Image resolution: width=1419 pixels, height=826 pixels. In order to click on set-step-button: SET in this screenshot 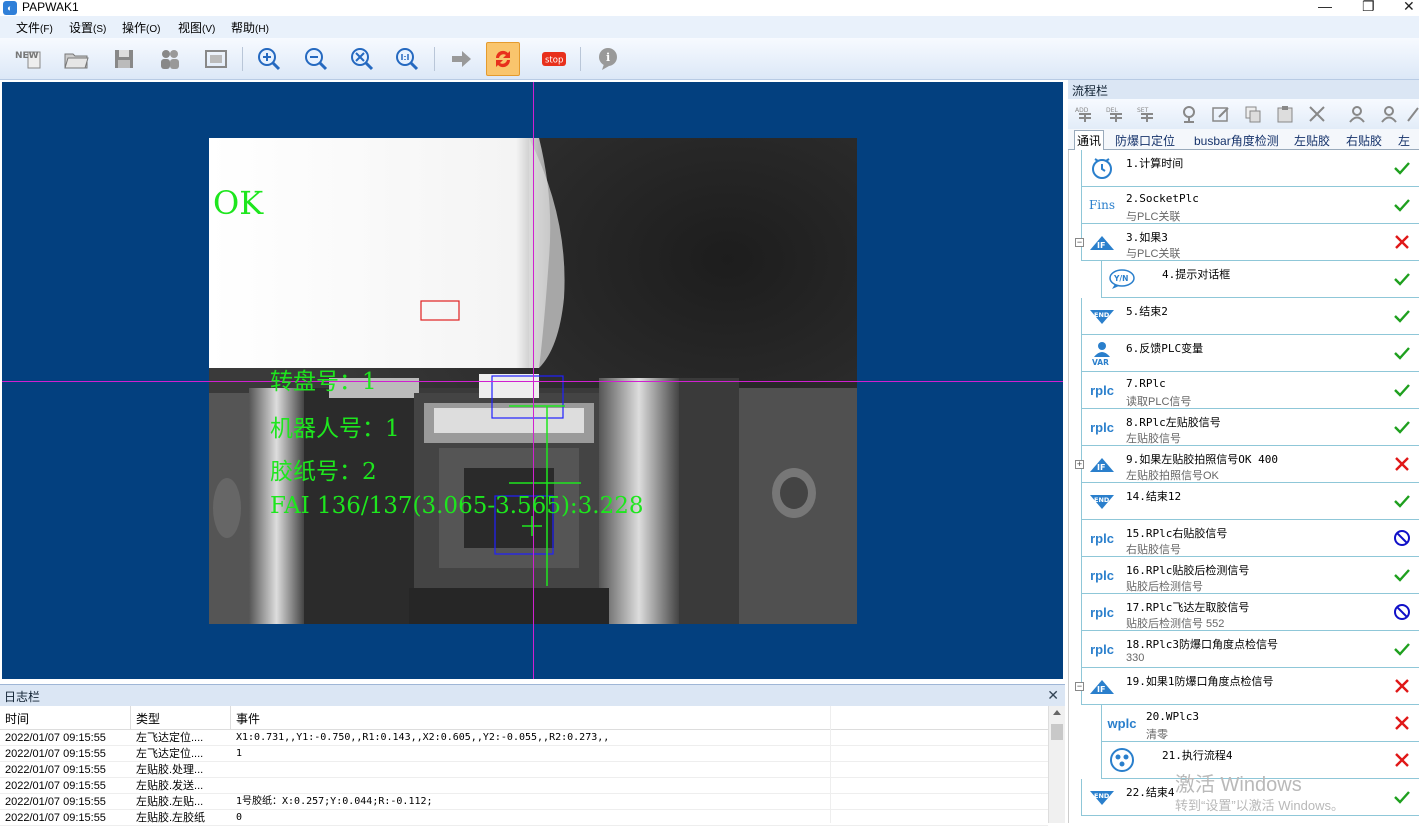, I will do `click(1147, 114)`.